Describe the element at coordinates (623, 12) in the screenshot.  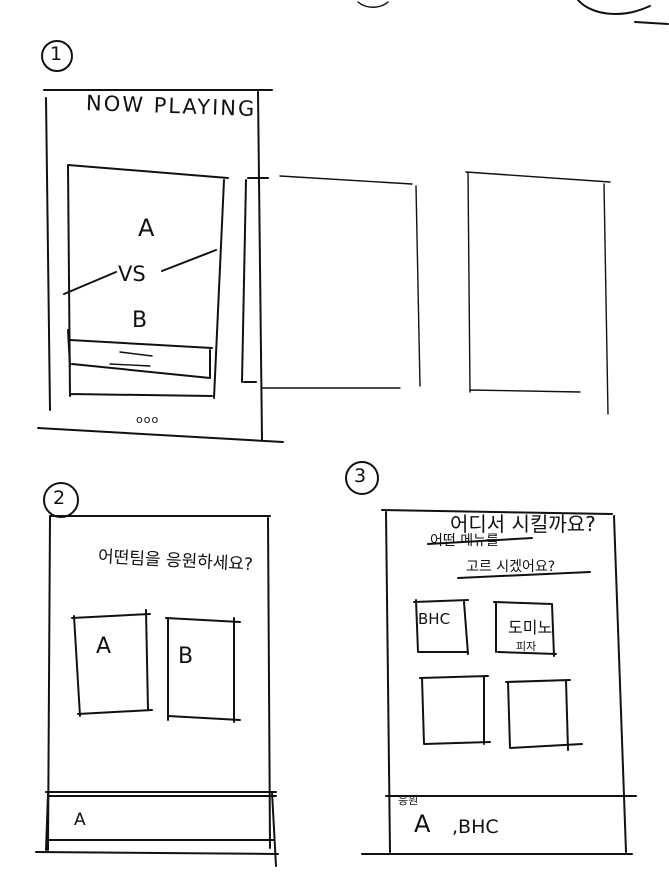
I see `corner-scribble` at that location.